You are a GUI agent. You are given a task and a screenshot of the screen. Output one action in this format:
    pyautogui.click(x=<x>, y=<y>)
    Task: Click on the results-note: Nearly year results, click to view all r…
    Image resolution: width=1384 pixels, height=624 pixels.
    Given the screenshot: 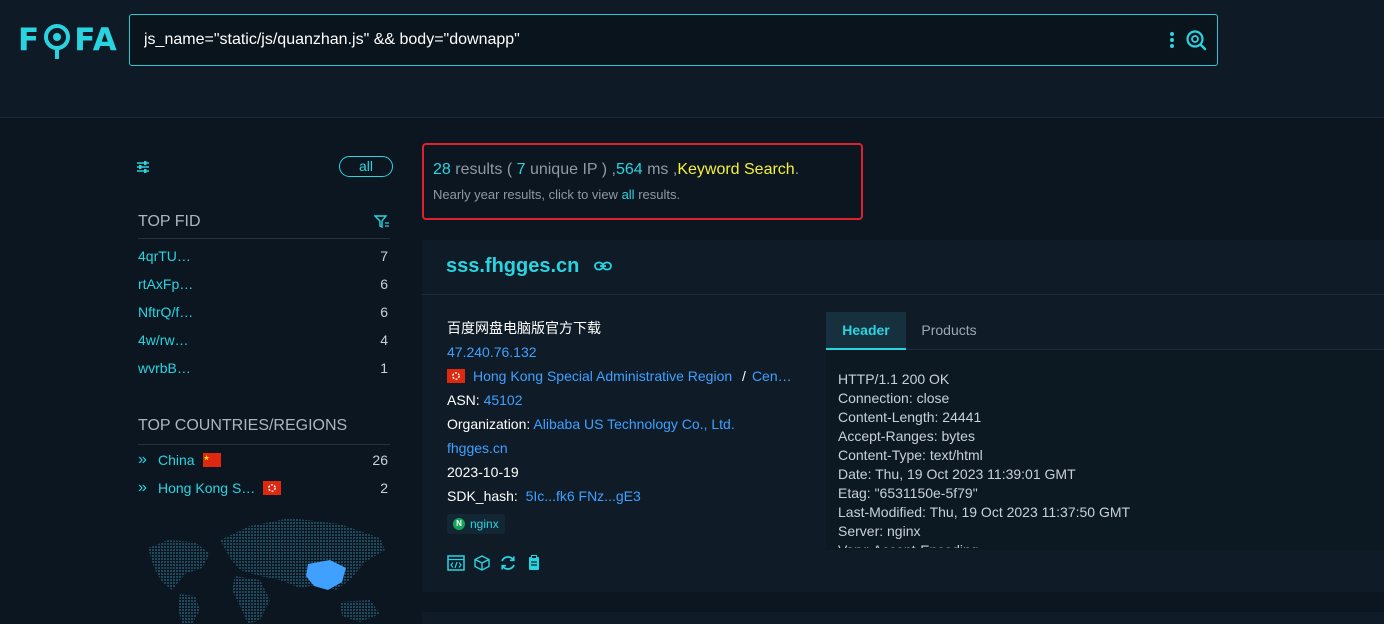 What is the action you would take?
    pyautogui.click(x=647, y=194)
    